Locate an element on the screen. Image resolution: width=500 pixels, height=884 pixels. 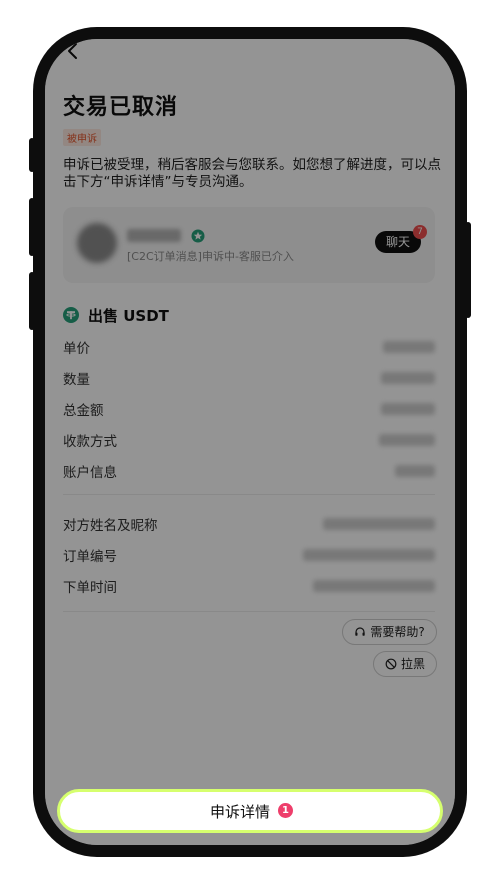
verified-badge-icon is located at coordinates (198, 236).